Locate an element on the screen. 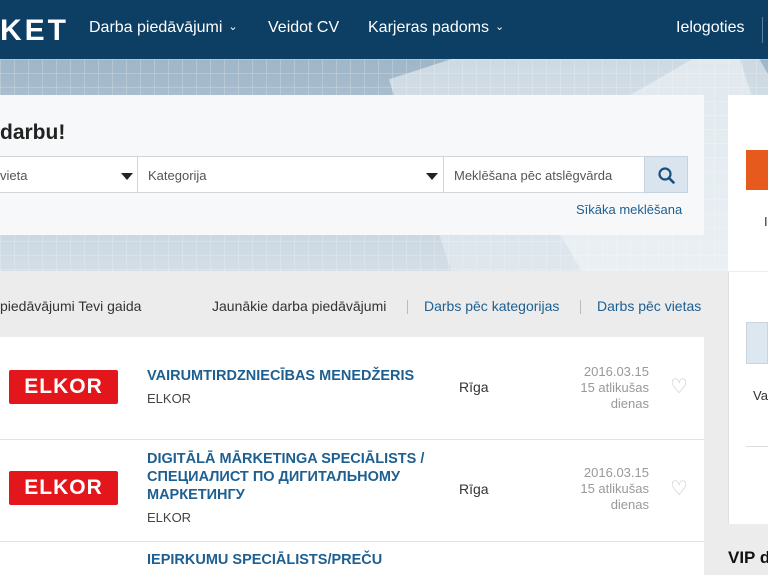 This screenshot has height=575, width=768. sidebar-button is located at coordinates (757, 343).